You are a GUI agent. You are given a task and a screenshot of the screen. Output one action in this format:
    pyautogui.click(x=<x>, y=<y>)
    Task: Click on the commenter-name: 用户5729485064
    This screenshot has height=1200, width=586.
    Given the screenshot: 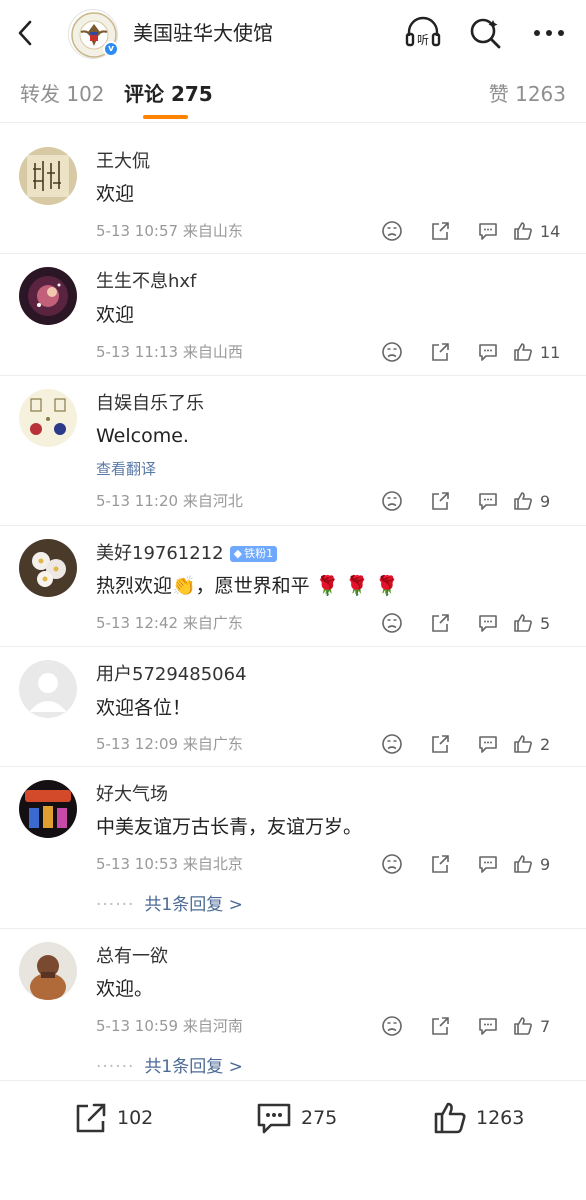 What is the action you would take?
    pyautogui.click(x=171, y=675)
    